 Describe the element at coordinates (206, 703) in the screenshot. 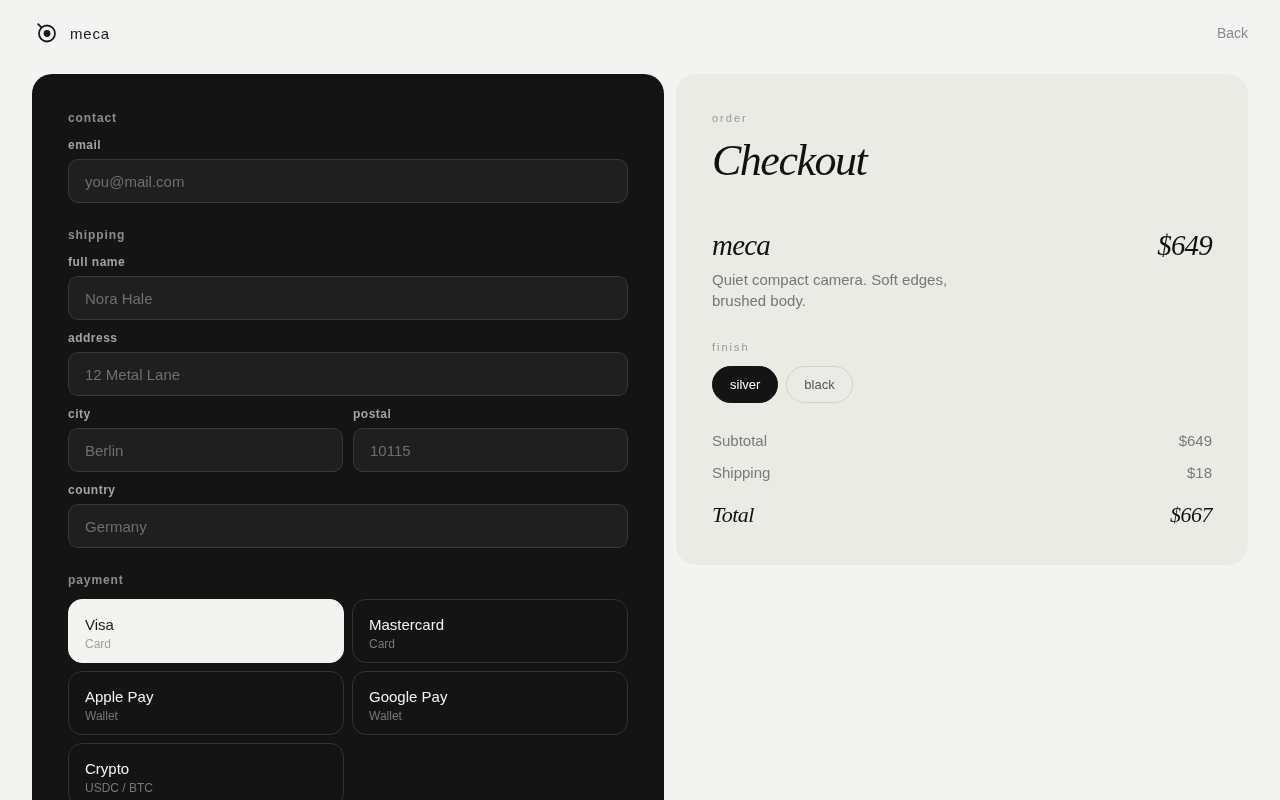

I see `payment-option: Apple Pay Wallet` at that location.